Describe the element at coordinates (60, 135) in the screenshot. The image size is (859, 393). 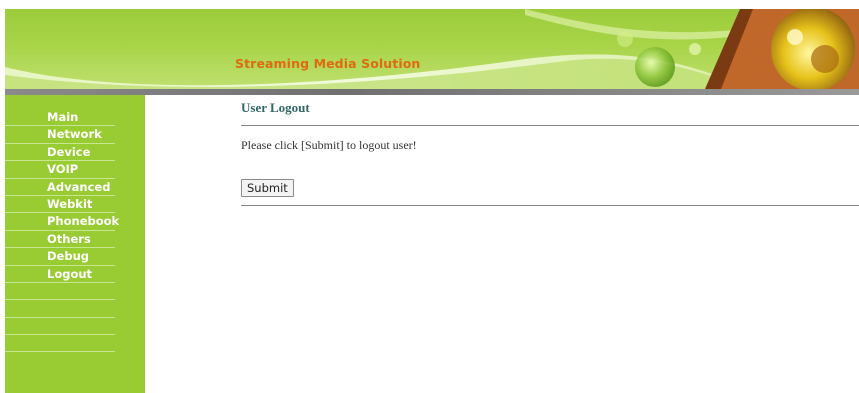
I see `sidebar-item-network: Network` at that location.